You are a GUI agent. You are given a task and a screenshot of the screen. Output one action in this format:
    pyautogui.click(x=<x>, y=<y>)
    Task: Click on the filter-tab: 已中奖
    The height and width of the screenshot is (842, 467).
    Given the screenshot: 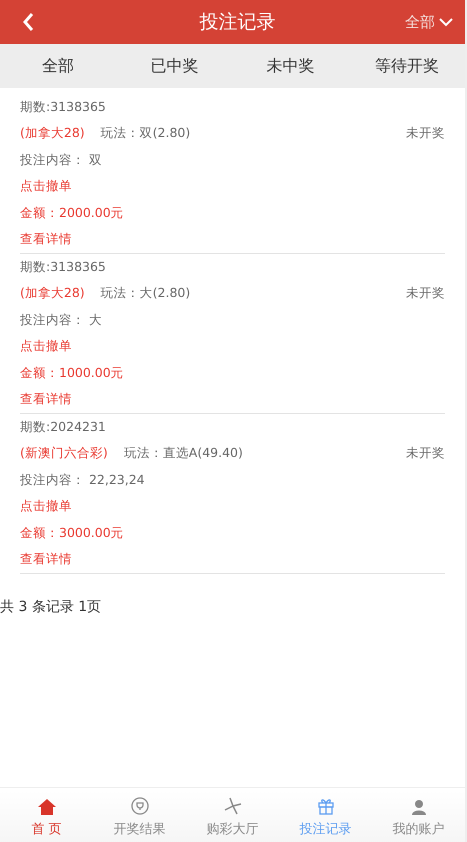 What is the action you would take?
    pyautogui.click(x=174, y=66)
    